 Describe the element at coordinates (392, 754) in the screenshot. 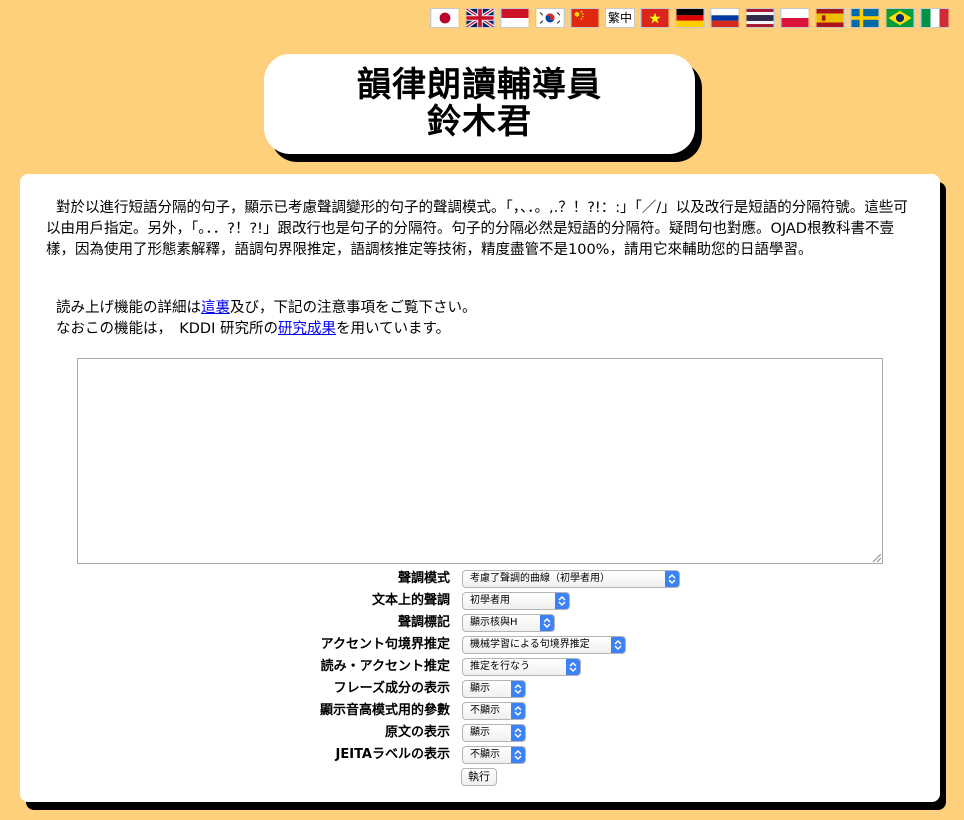

I see `option-label: JEITAラベルの表示` at that location.